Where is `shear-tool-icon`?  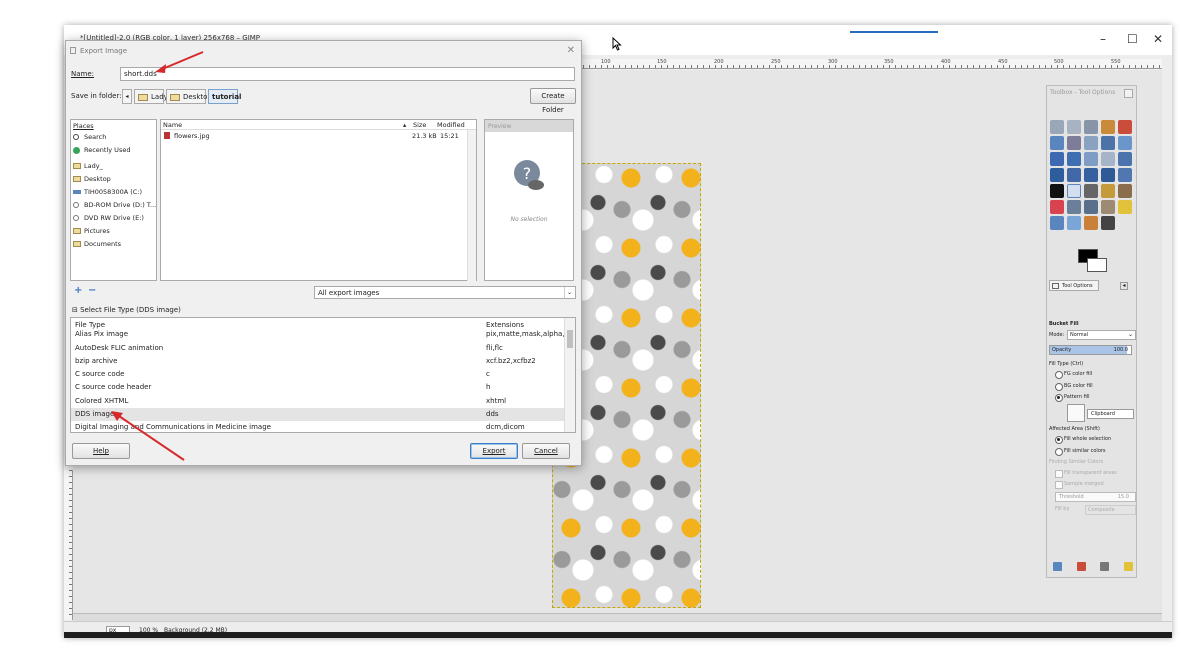
shear-tool-icon is located at coordinates (1074, 175).